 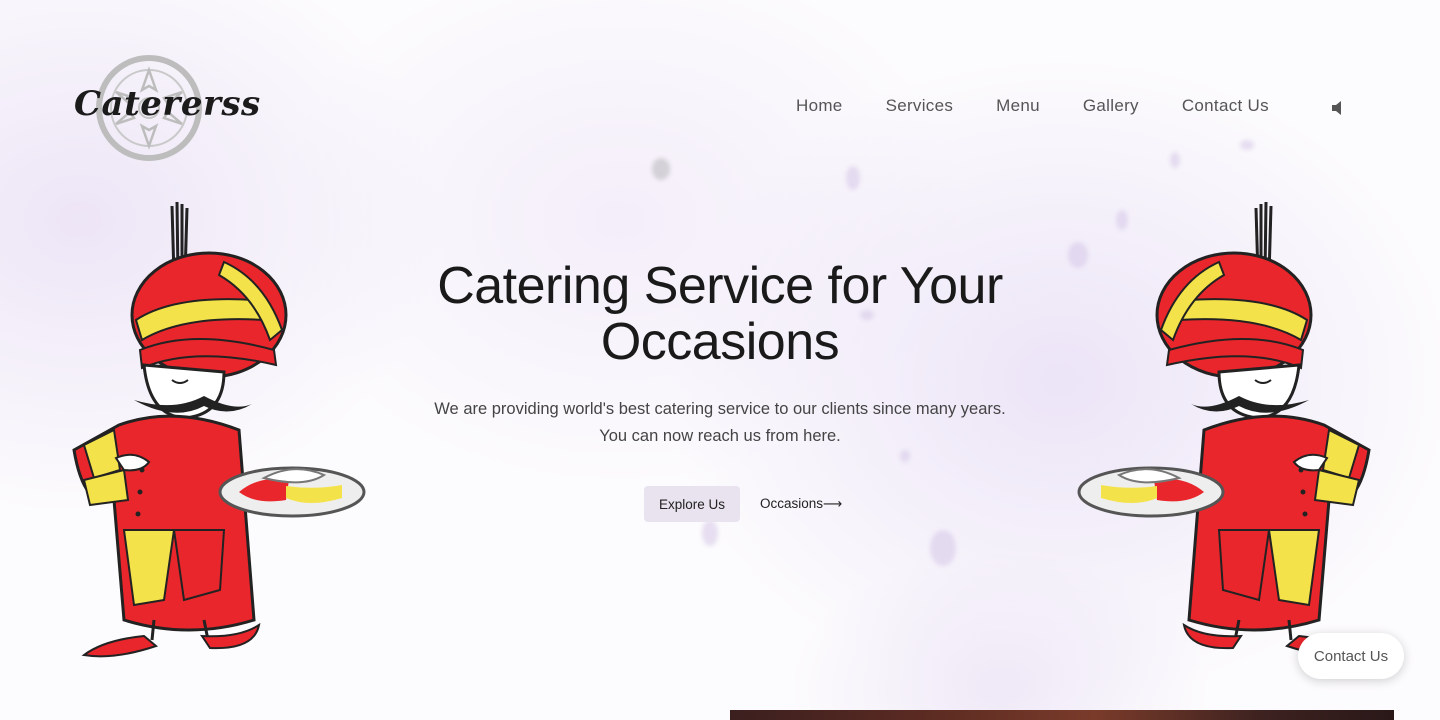 What do you see at coordinates (1062, 715) in the screenshot?
I see `gallery-image-preview` at bounding box center [1062, 715].